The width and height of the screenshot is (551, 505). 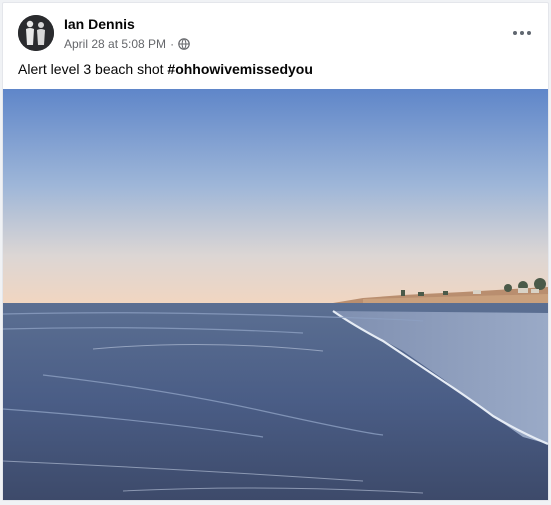 I want to click on post-header: Ian Dennis April 28 at 5:08 PM ·, so click(x=275, y=33).